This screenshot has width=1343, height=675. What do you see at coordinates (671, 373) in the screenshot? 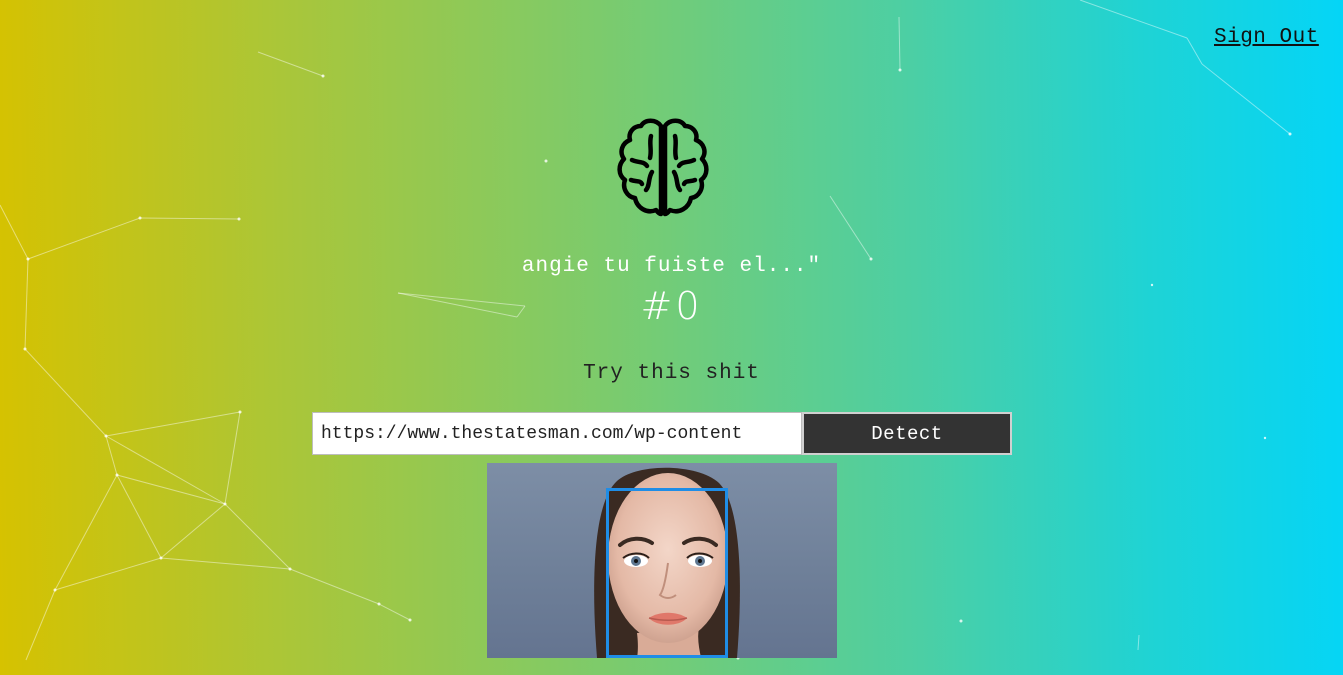
I see `detect-prompt: Try this shit` at bounding box center [671, 373].